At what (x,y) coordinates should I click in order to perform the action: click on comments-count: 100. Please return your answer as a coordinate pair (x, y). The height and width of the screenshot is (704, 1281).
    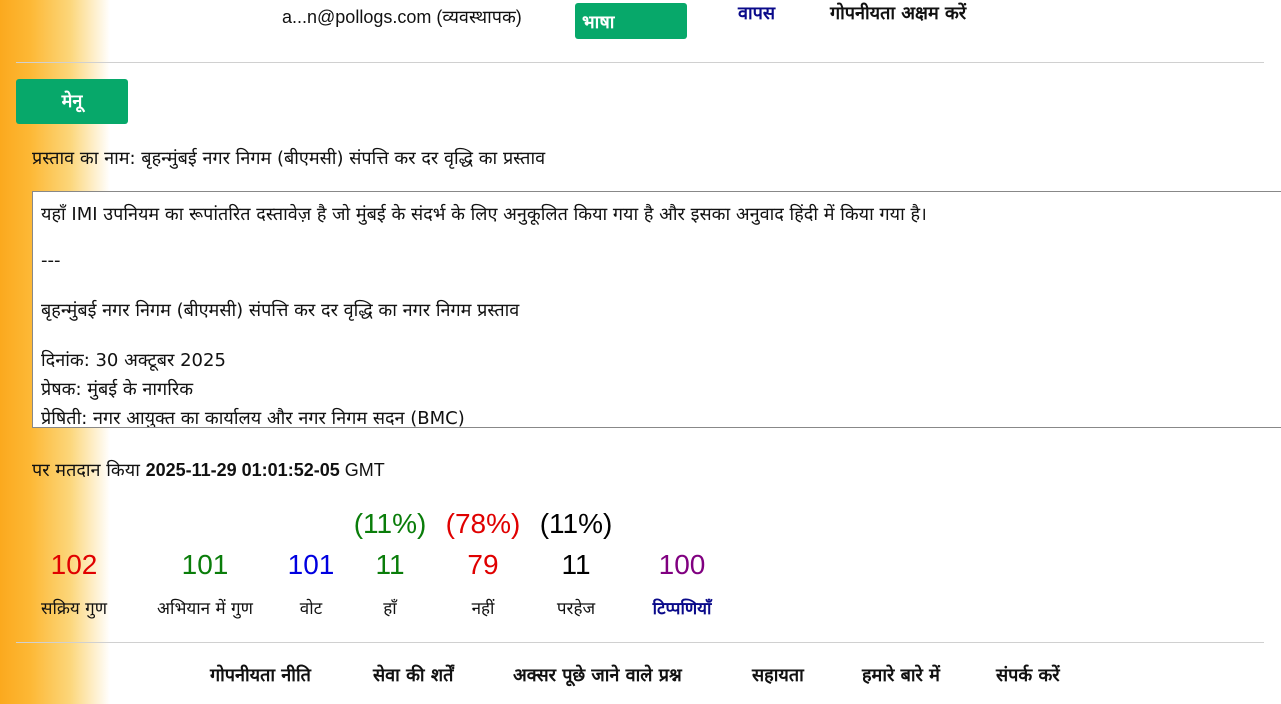
    Looking at the image, I should click on (682, 564).